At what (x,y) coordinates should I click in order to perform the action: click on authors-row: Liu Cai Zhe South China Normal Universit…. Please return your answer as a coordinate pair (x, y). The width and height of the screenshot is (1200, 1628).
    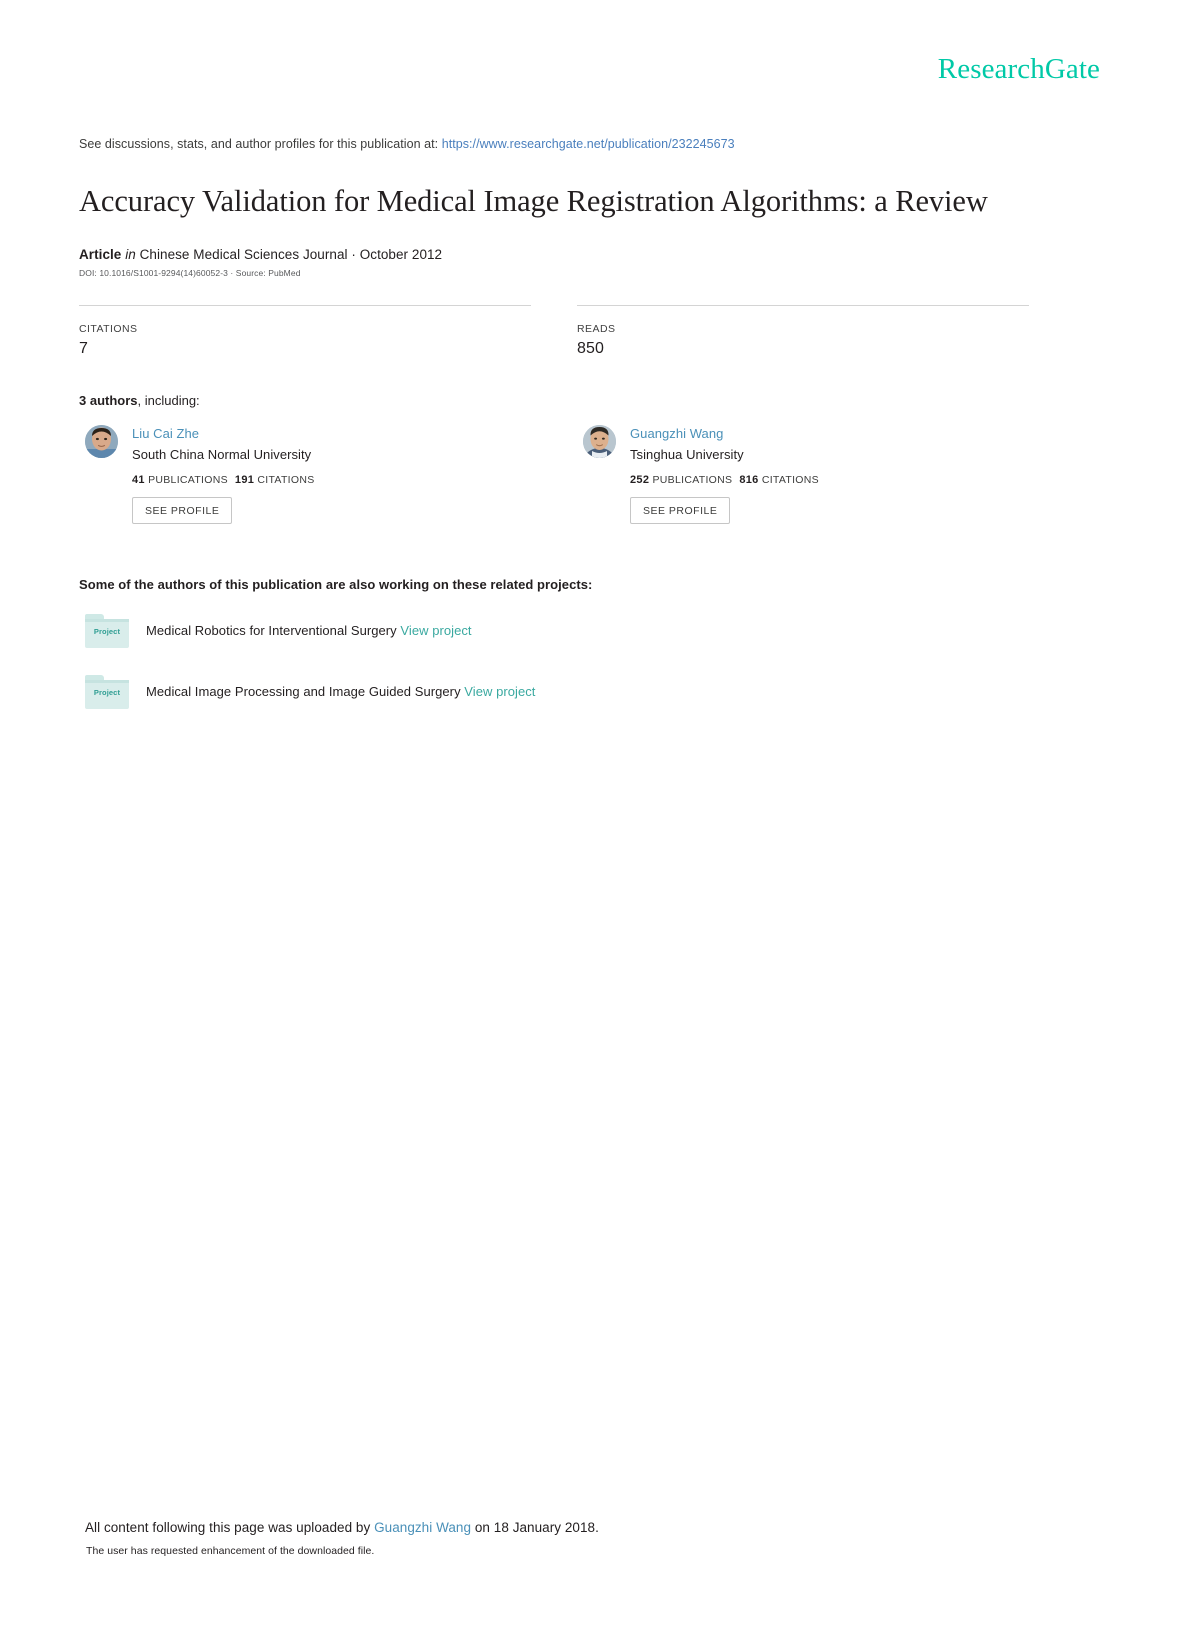
    Looking at the image, I should click on (589, 474).